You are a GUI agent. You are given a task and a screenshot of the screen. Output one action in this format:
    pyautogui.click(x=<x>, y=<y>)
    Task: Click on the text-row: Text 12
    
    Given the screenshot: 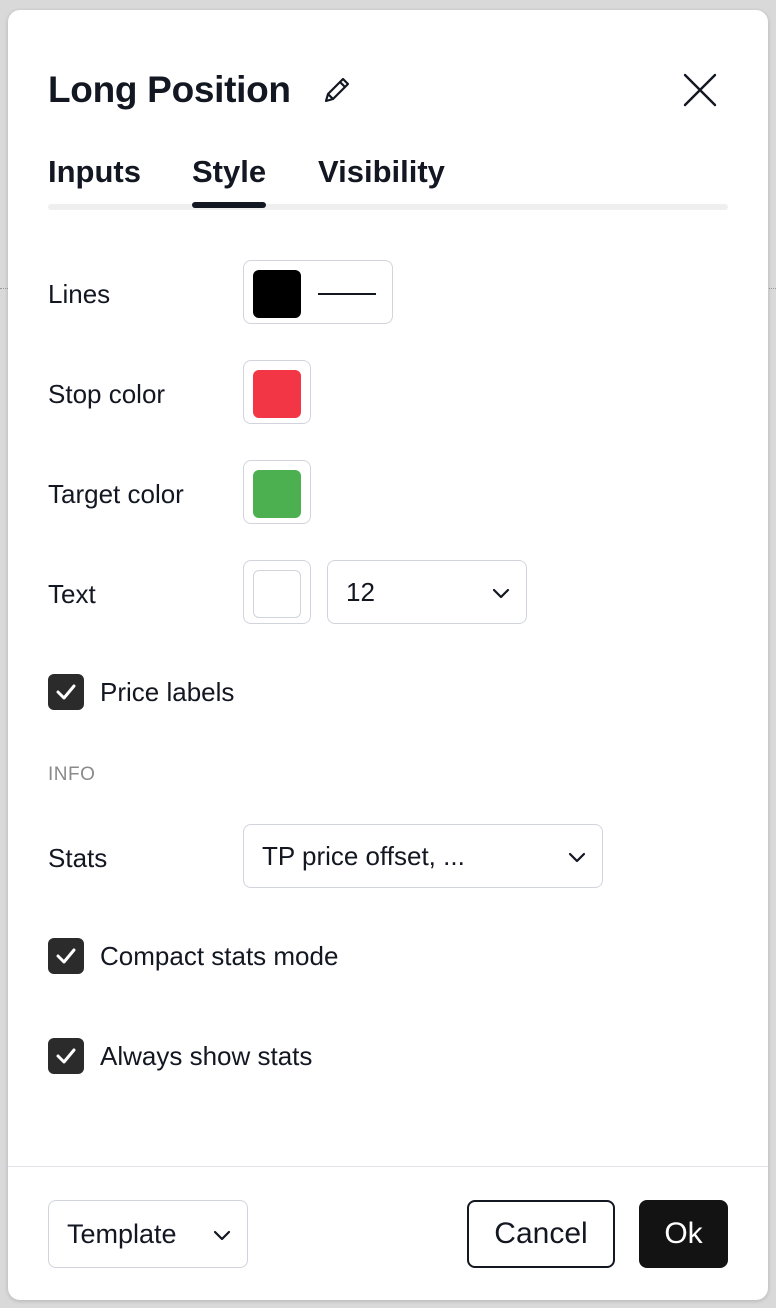 What is the action you would take?
    pyautogui.click(x=388, y=594)
    